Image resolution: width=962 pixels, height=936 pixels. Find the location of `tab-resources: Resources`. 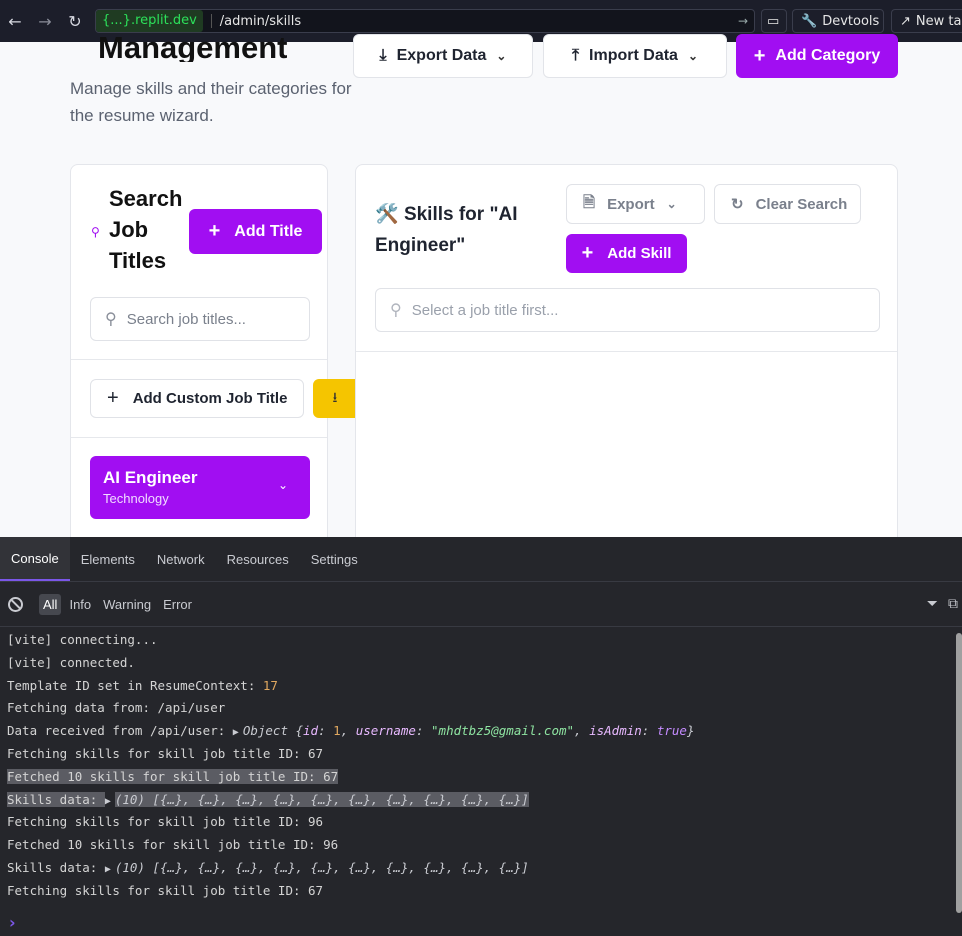

tab-resources: Resources is located at coordinates (258, 559).